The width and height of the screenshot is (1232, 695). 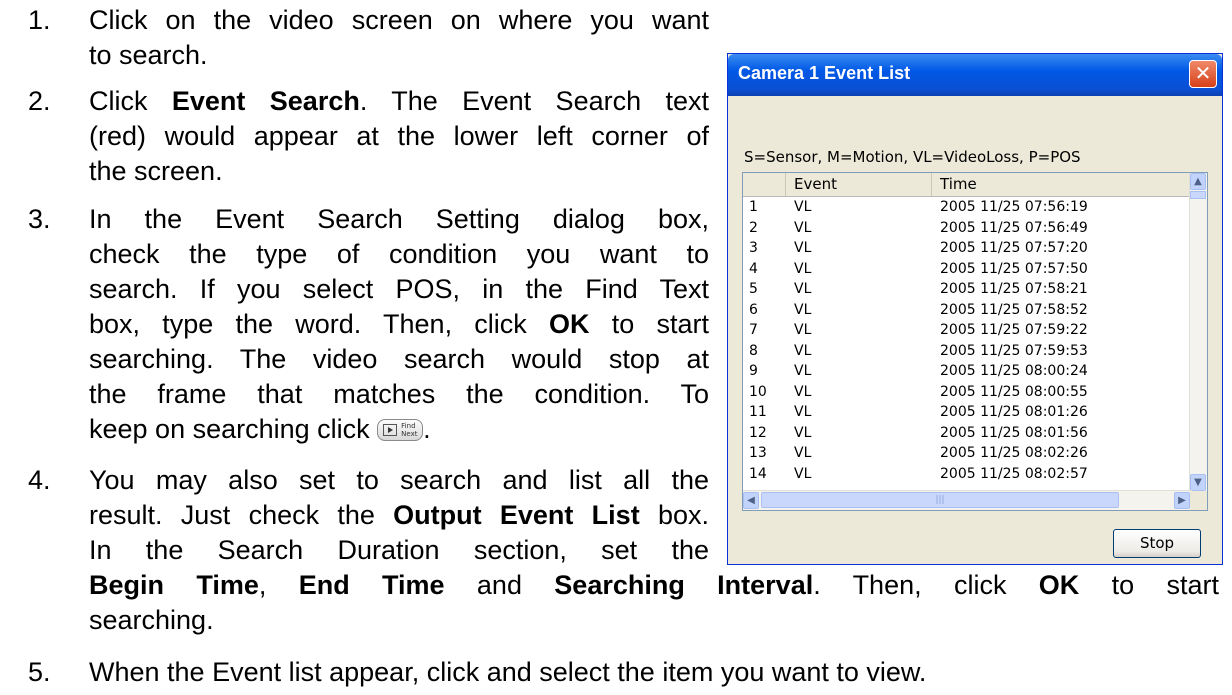 I want to click on text-run: box., so click(x=674, y=515).